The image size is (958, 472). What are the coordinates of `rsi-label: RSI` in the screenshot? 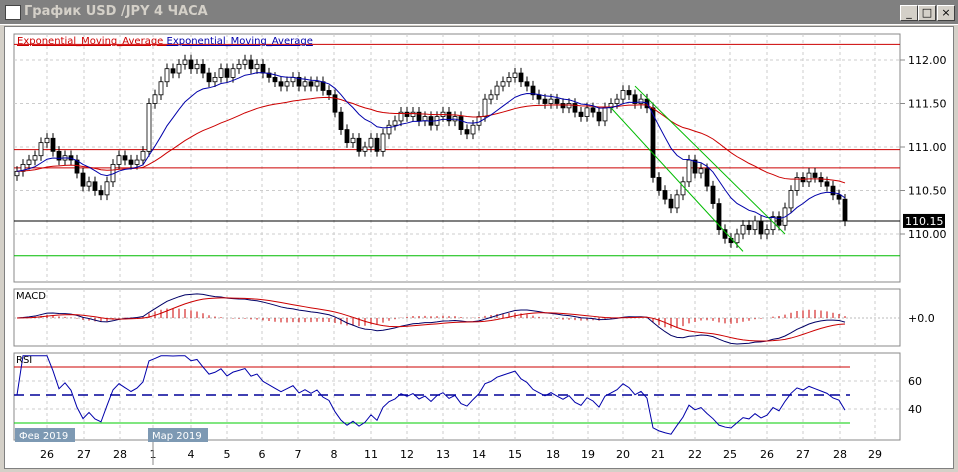 It's located at (24, 360).